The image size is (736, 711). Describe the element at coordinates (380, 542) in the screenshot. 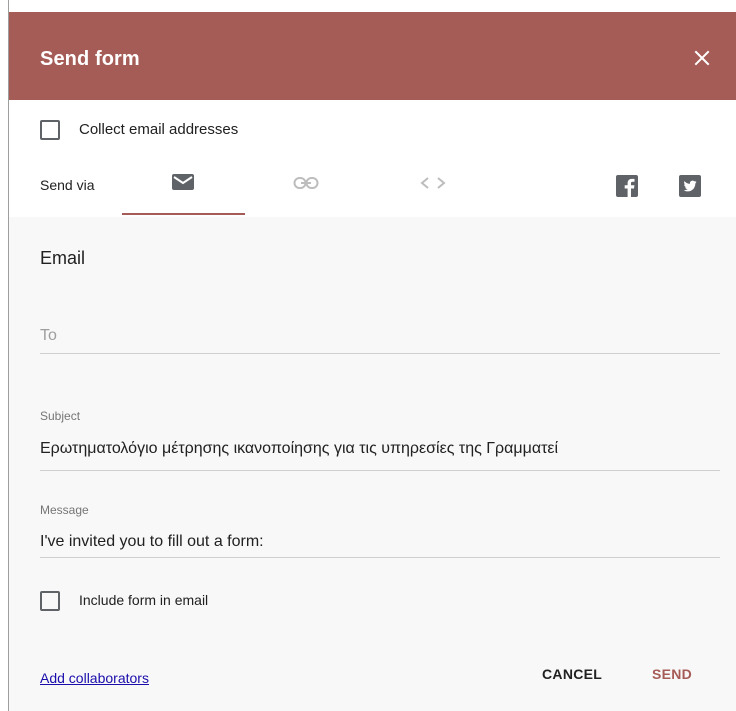

I see `message-field: I've invited you to fill out a form:` at that location.